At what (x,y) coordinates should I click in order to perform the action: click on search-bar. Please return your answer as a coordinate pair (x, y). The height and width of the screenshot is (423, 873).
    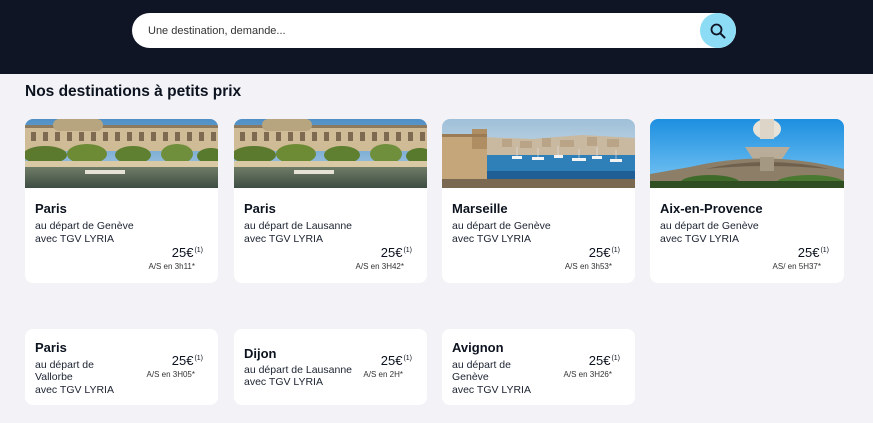
    Looking at the image, I should click on (434, 30).